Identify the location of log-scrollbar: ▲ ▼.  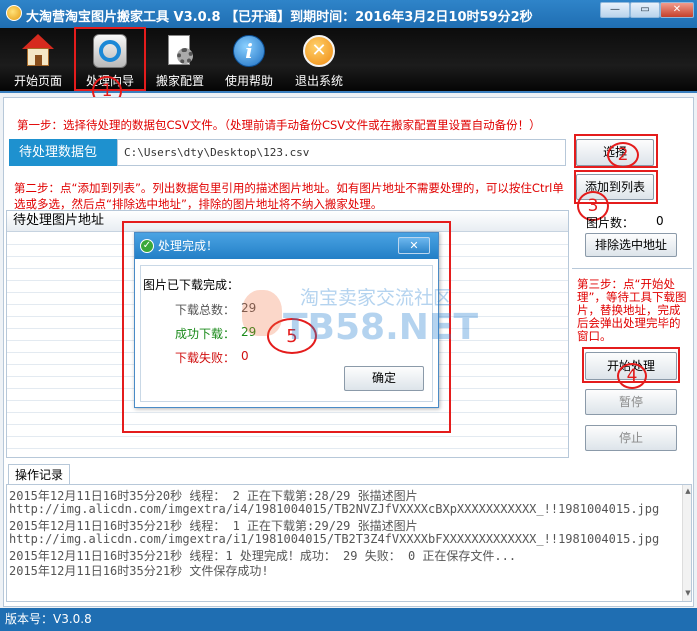
(686, 543).